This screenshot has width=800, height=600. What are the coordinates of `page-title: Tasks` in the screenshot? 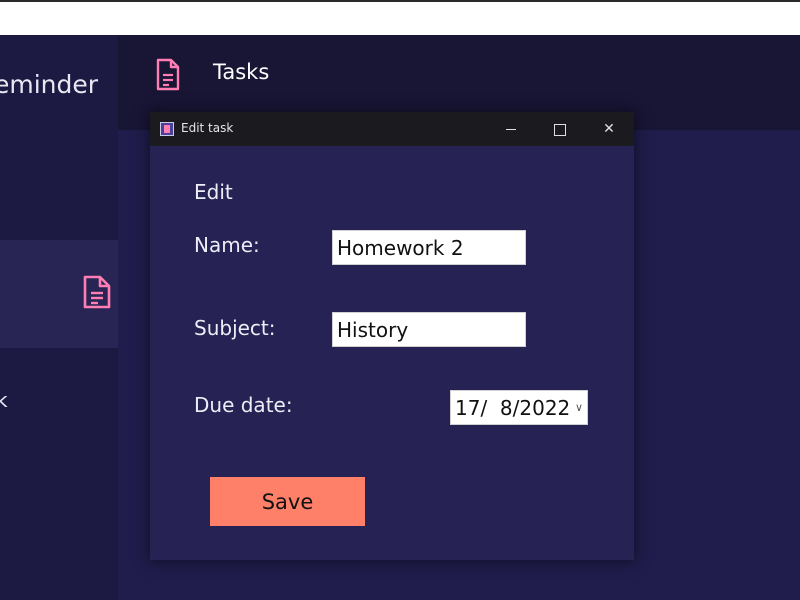 It's located at (241, 72).